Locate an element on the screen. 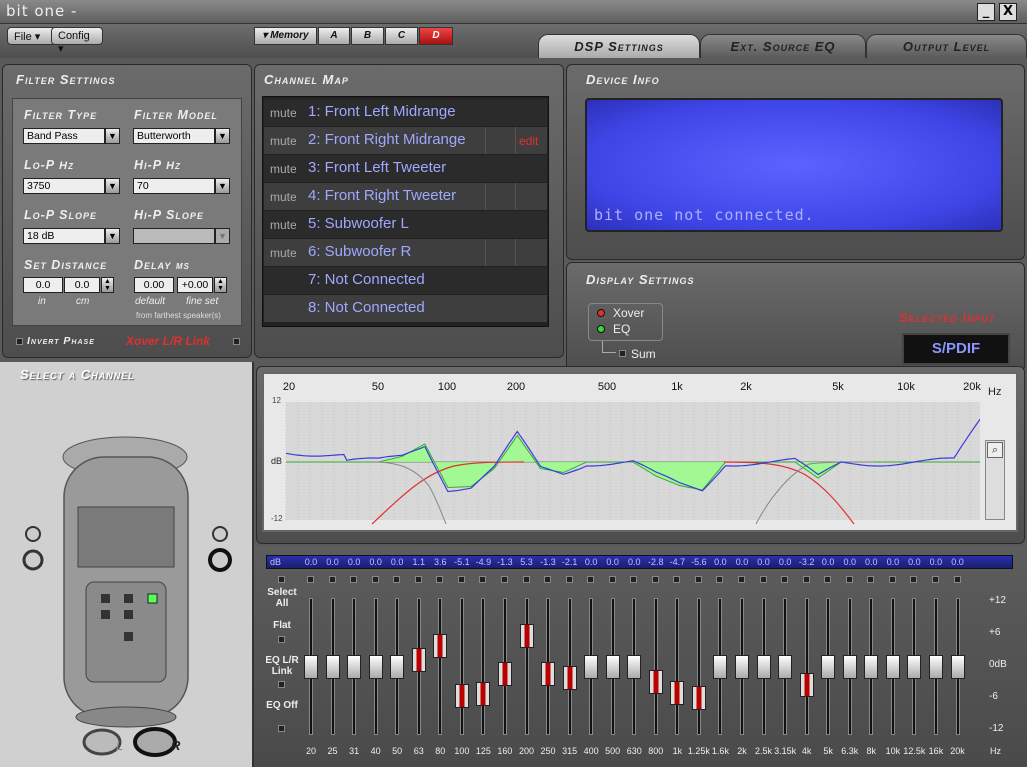 This screenshot has width=1027, height=767. preset-d-button: D is located at coordinates (436, 36).